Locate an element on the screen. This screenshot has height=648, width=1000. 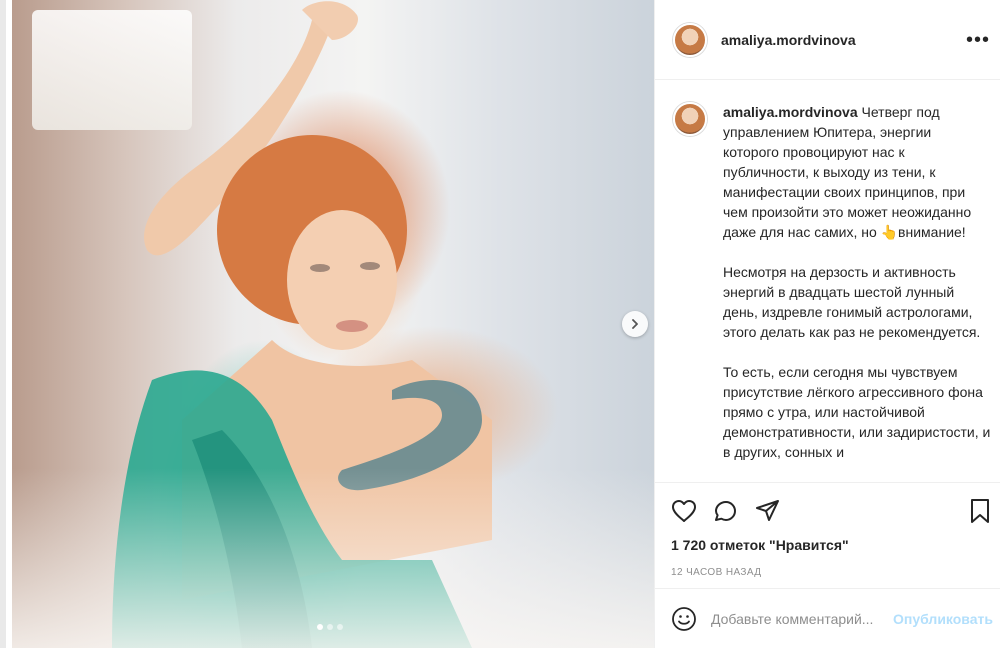
smiley-icon is located at coordinates (684, 619).